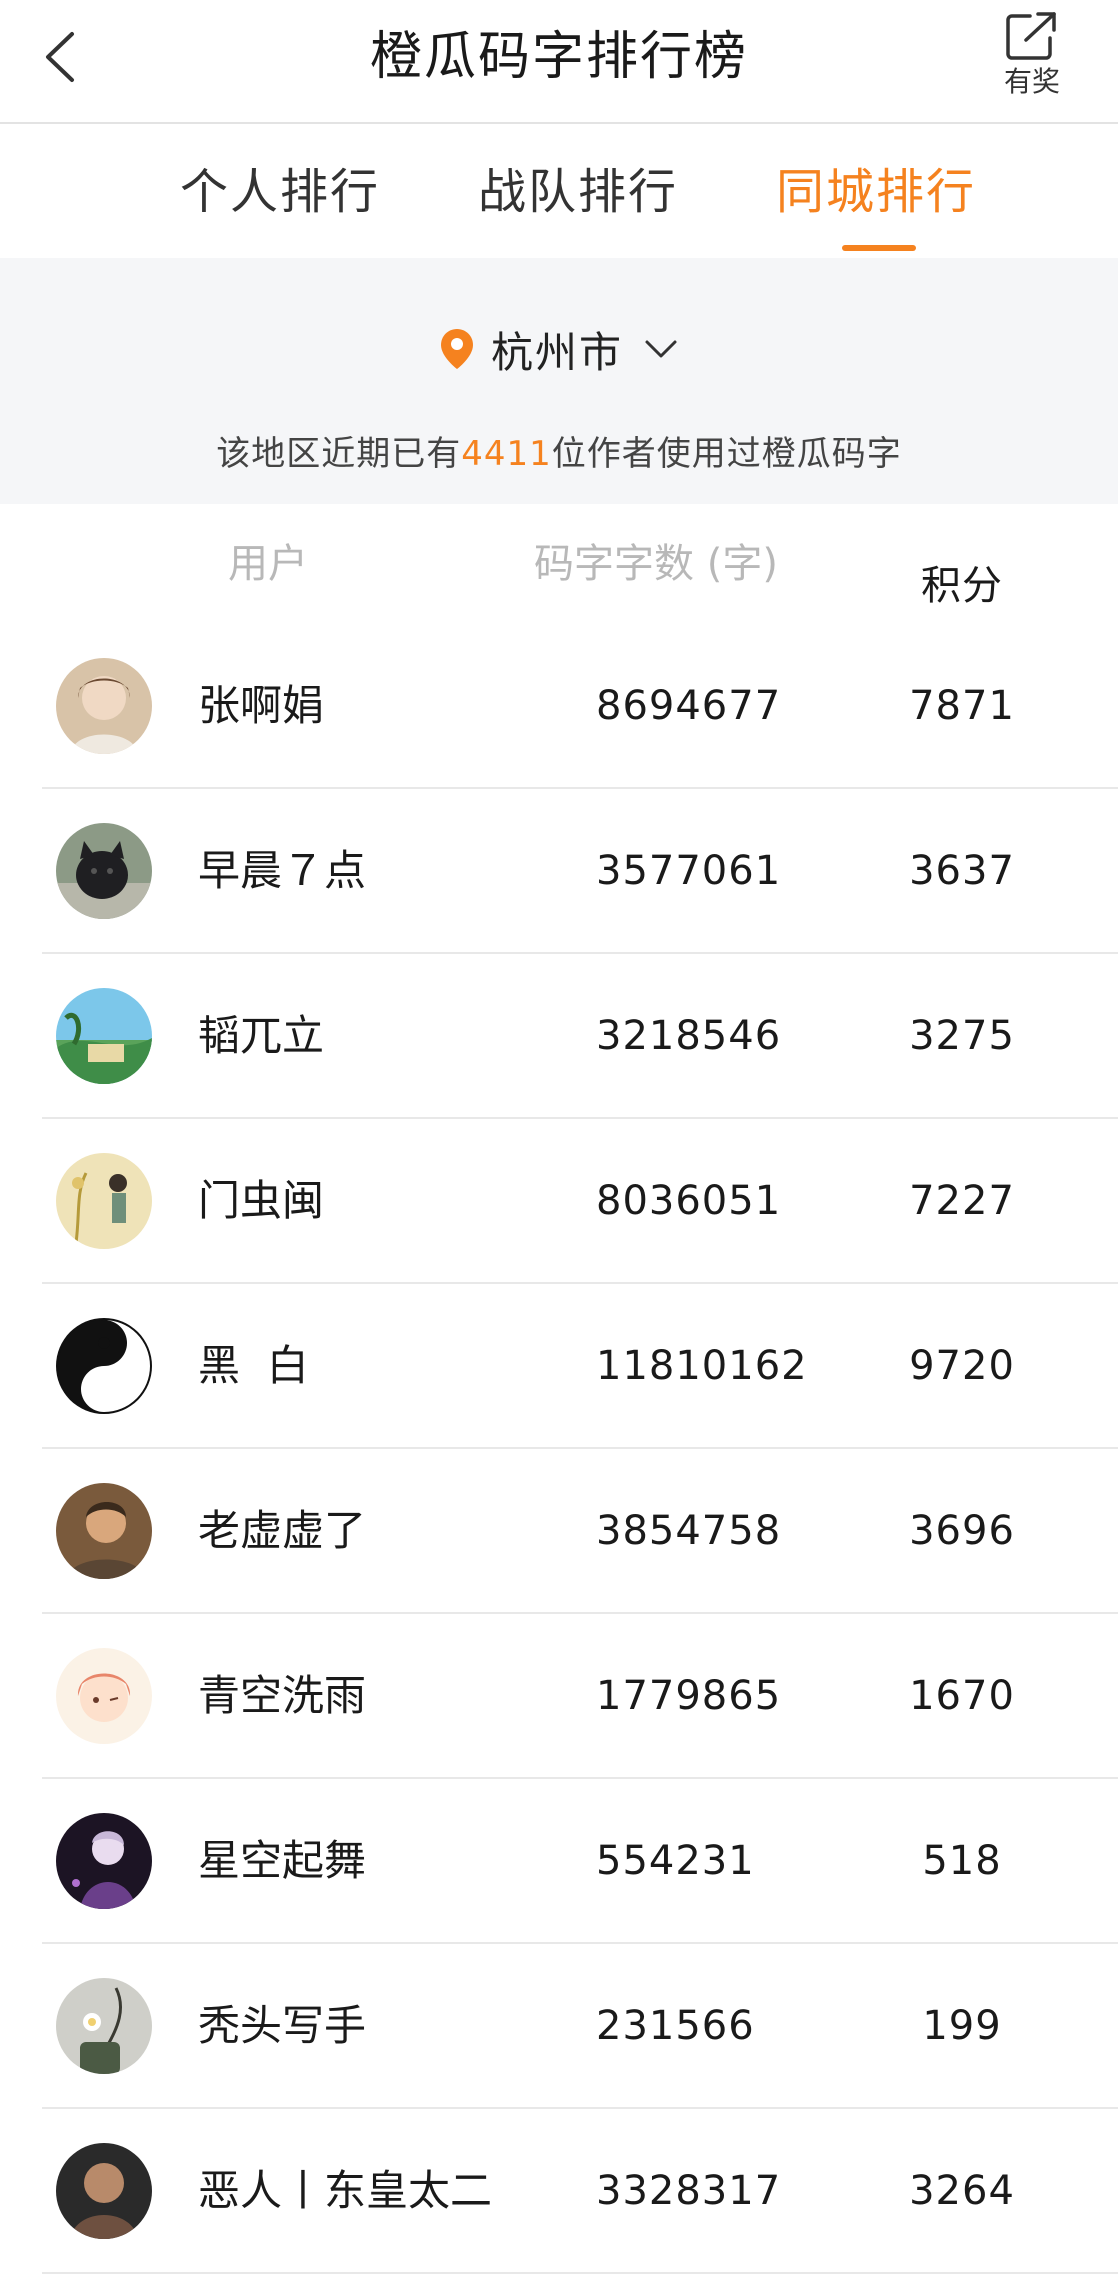 Image resolution: width=1118 pixels, height=2274 pixels. I want to click on user-name: 韬兀立, so click(261, 1035).